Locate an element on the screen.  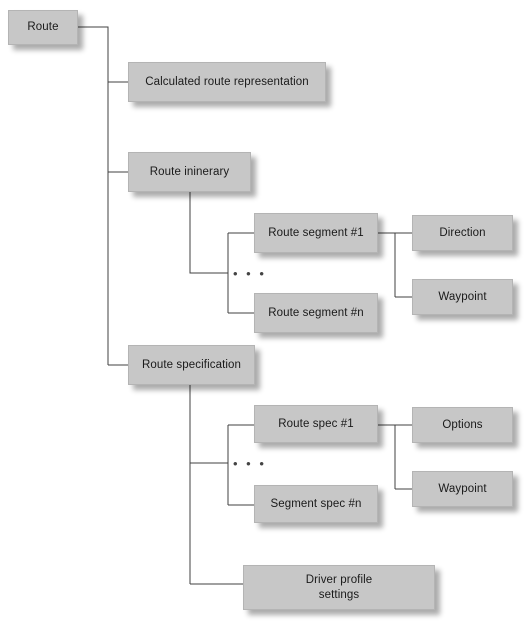
node-route-spec-1-label: Route spec #1 is located at coordinates (316, 423).